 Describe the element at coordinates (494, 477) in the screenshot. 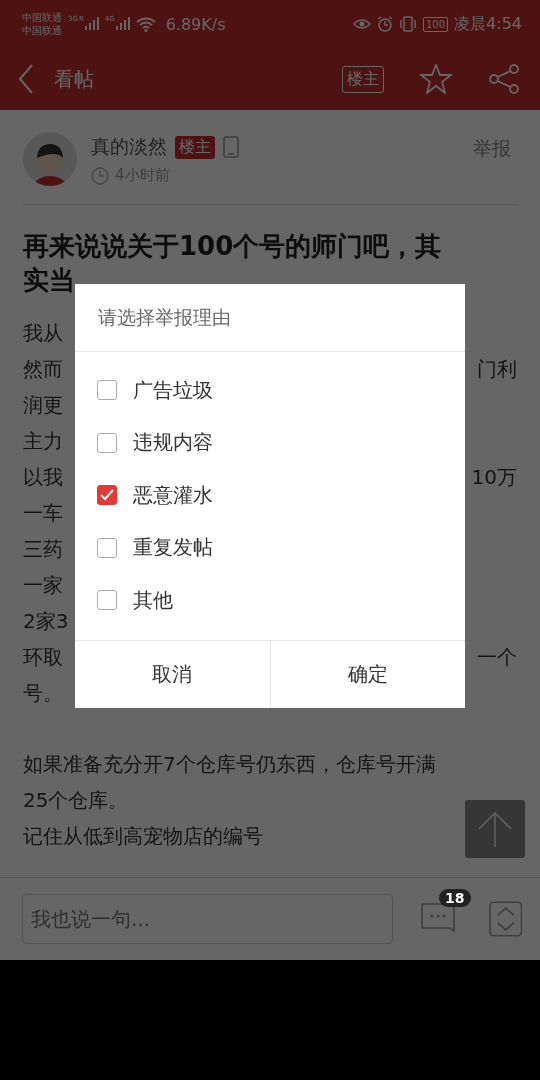

I see `body-text: 10万` at that location.